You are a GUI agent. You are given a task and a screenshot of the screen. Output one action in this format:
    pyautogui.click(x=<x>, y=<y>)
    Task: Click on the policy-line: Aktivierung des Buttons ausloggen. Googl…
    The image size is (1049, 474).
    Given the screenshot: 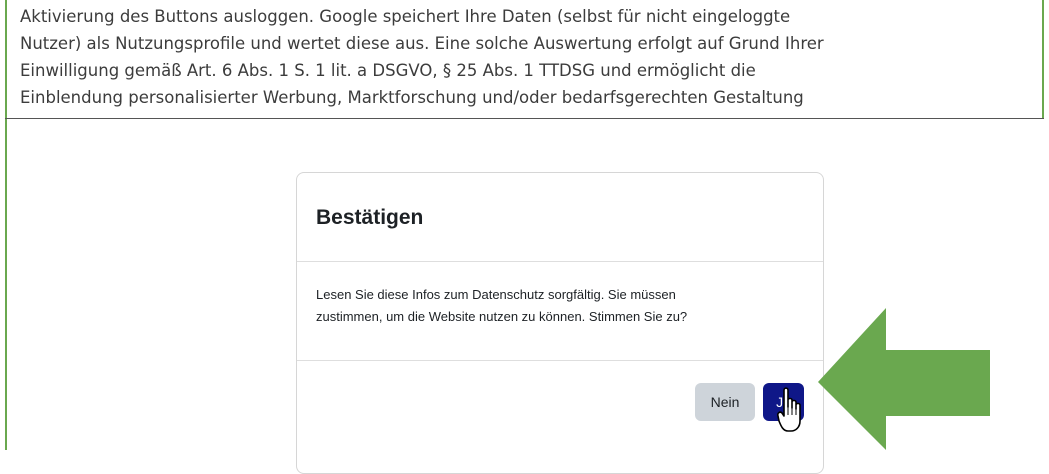 What is the action you would take?
    pyautogui.click(x=405, y=16)
    